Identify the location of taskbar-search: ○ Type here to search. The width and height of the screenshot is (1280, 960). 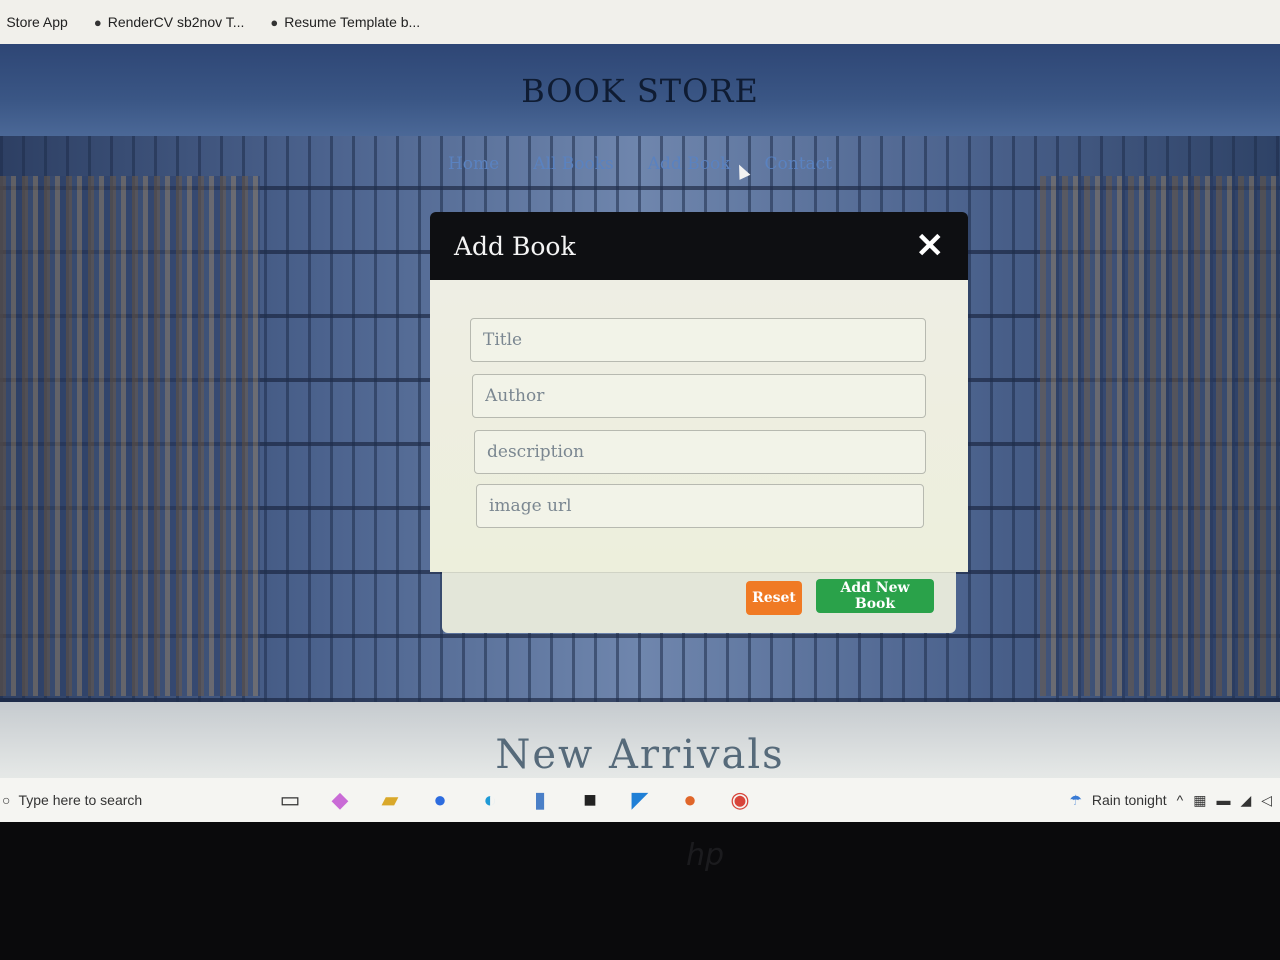
(136, 800).